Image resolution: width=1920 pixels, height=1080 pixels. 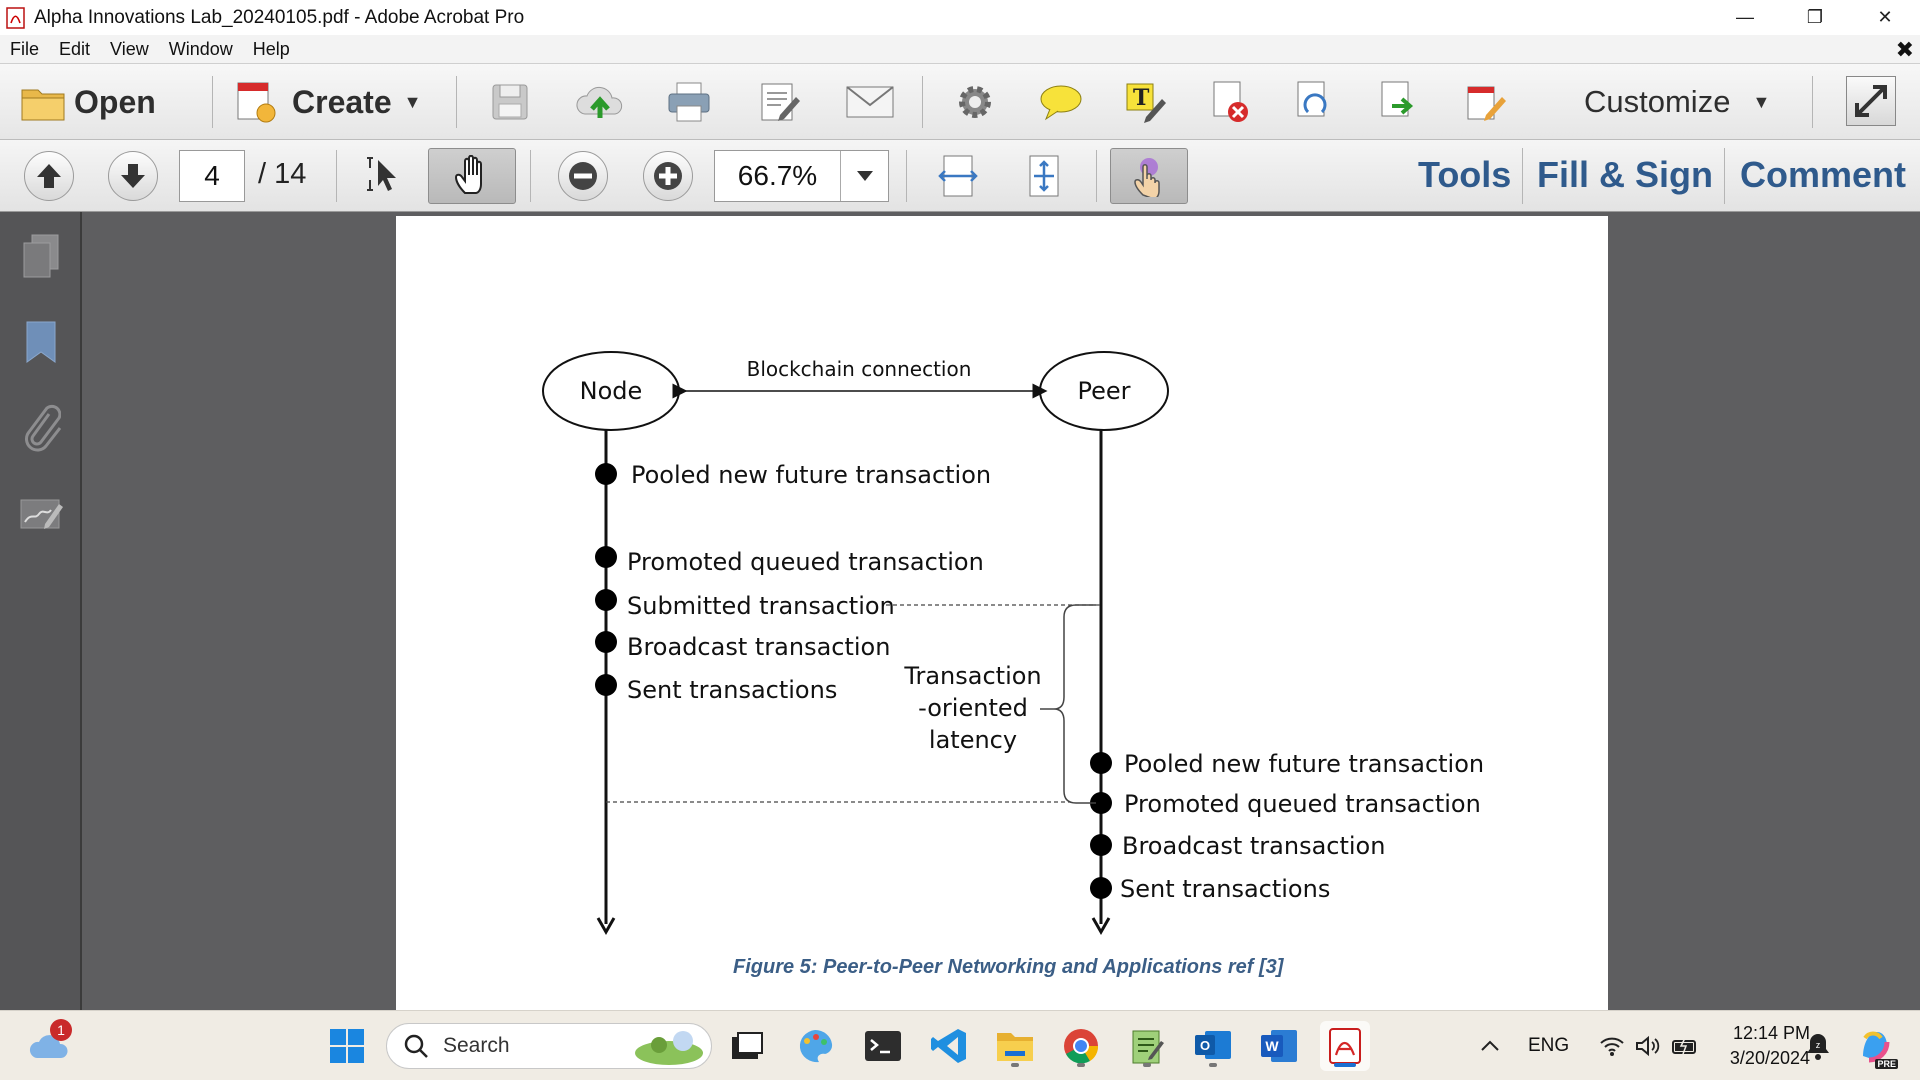 What do you see at coordinates (1074, 704) in the screenshot?
I see `latency-brace` at bounding box center [1074, 704].